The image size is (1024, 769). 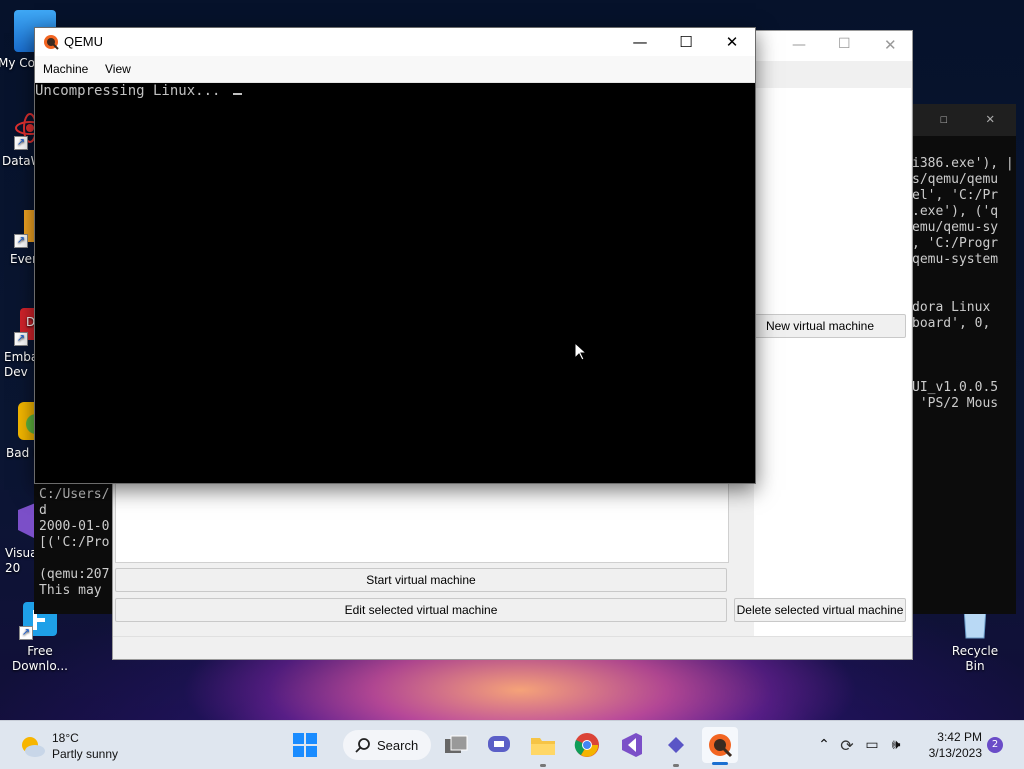 I want to click on weather-desc: Partly sunny, so click(x=85, y=754).